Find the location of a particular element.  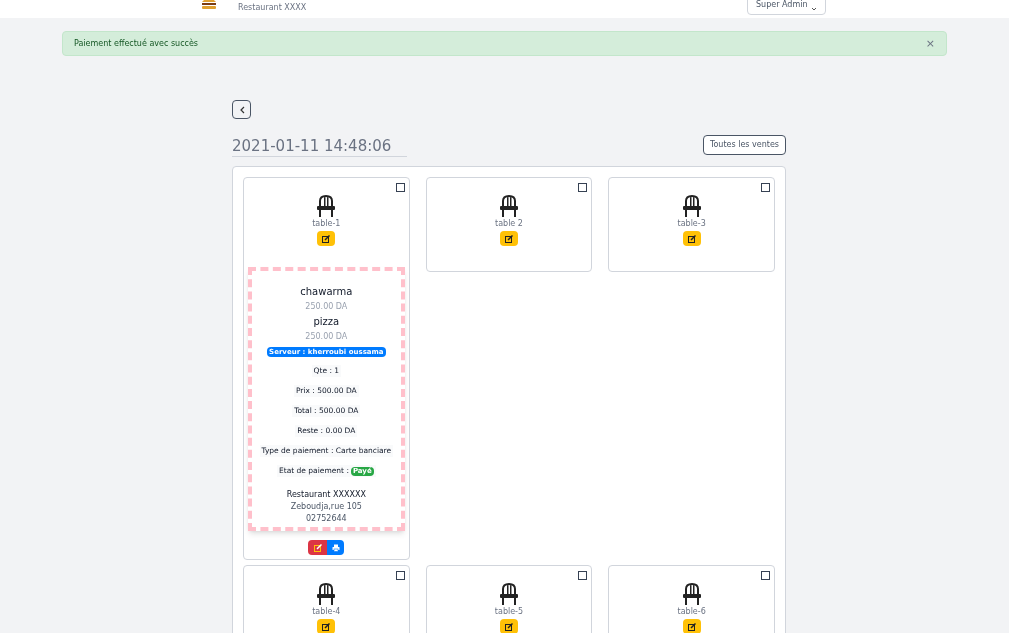

caret-icon is located at coordinates (814, 9).